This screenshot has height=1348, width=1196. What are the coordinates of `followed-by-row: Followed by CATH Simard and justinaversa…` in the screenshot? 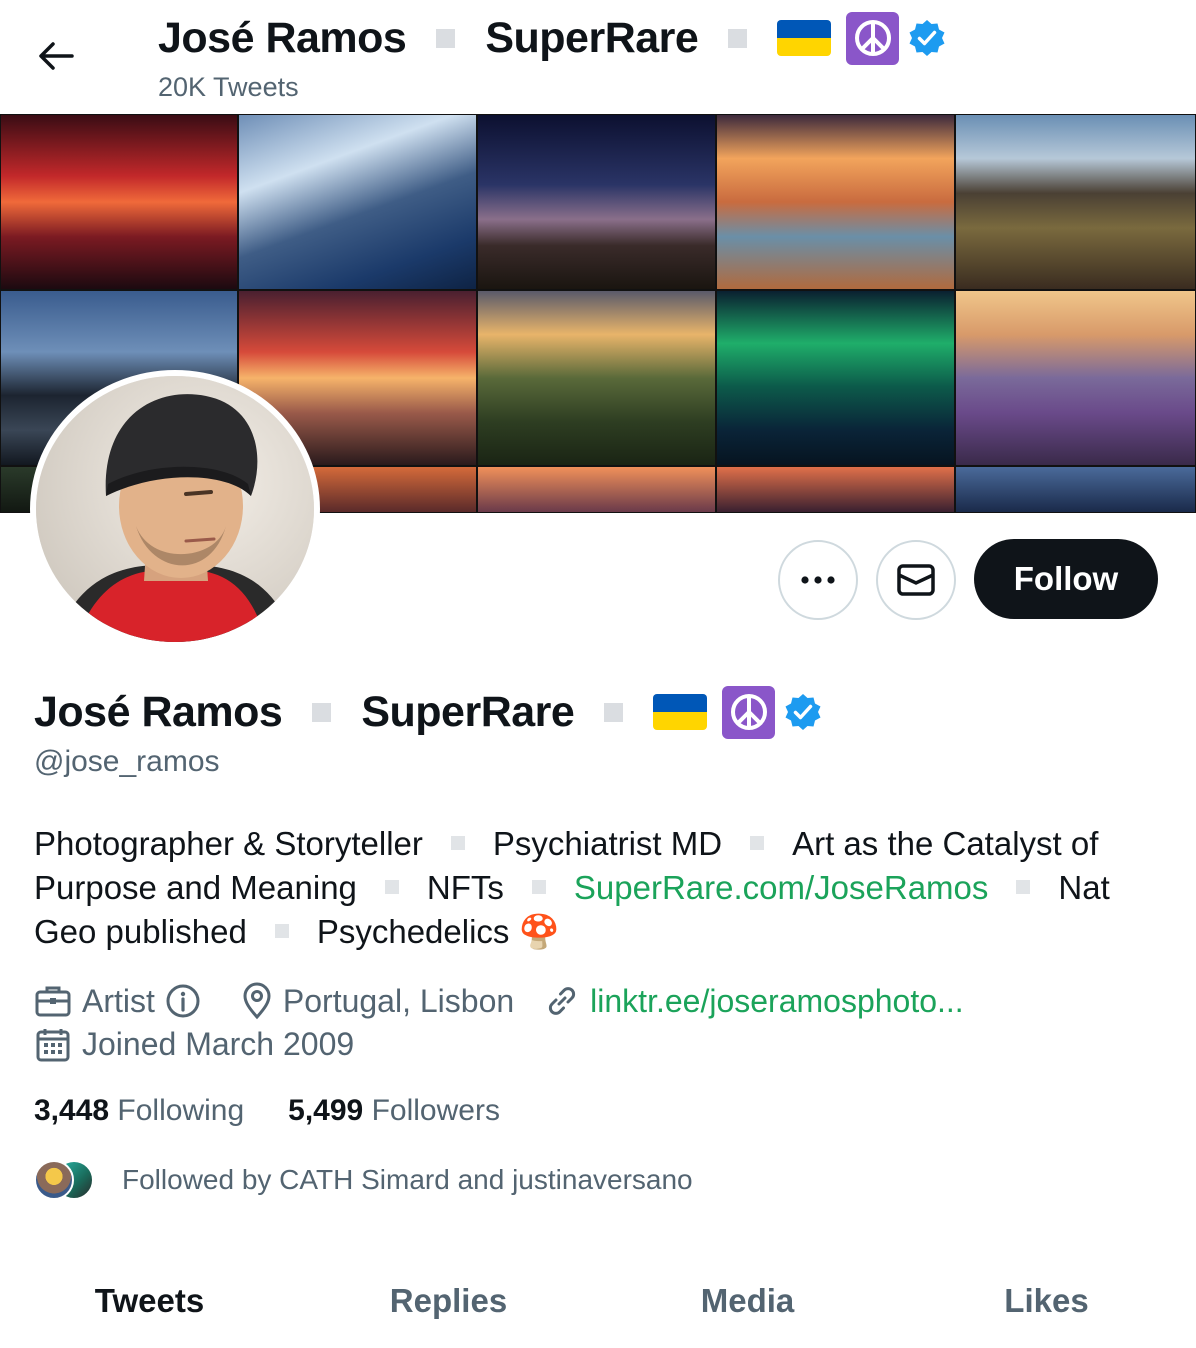 It's located at (363, 1180).